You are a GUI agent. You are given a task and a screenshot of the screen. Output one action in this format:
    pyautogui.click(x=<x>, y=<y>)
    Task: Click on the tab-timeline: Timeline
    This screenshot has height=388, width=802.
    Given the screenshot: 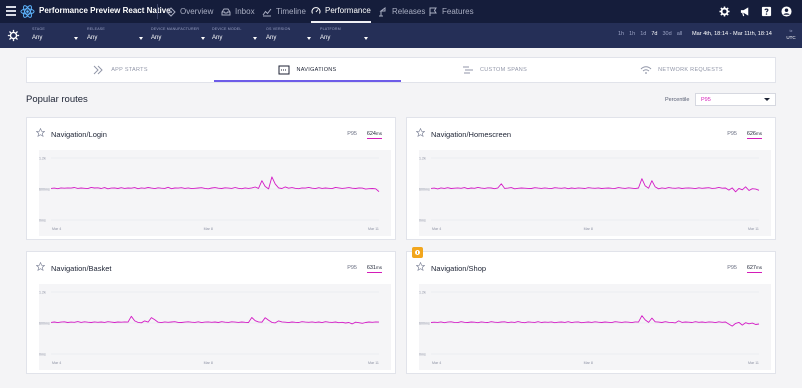 What is the action you would take?
    pyautogui.click(x=284, y=11)
    